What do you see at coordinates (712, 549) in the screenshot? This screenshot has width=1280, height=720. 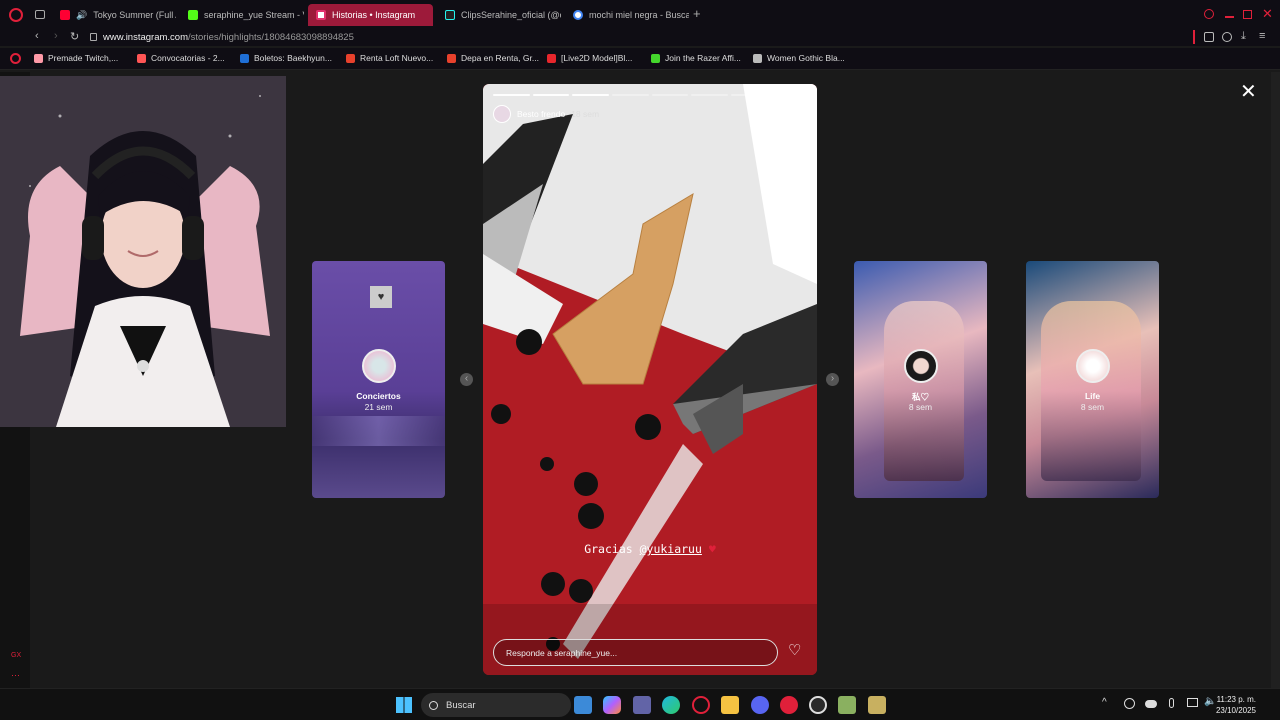 I see `caption-heart: ♥` at bounding box center [712, 549].